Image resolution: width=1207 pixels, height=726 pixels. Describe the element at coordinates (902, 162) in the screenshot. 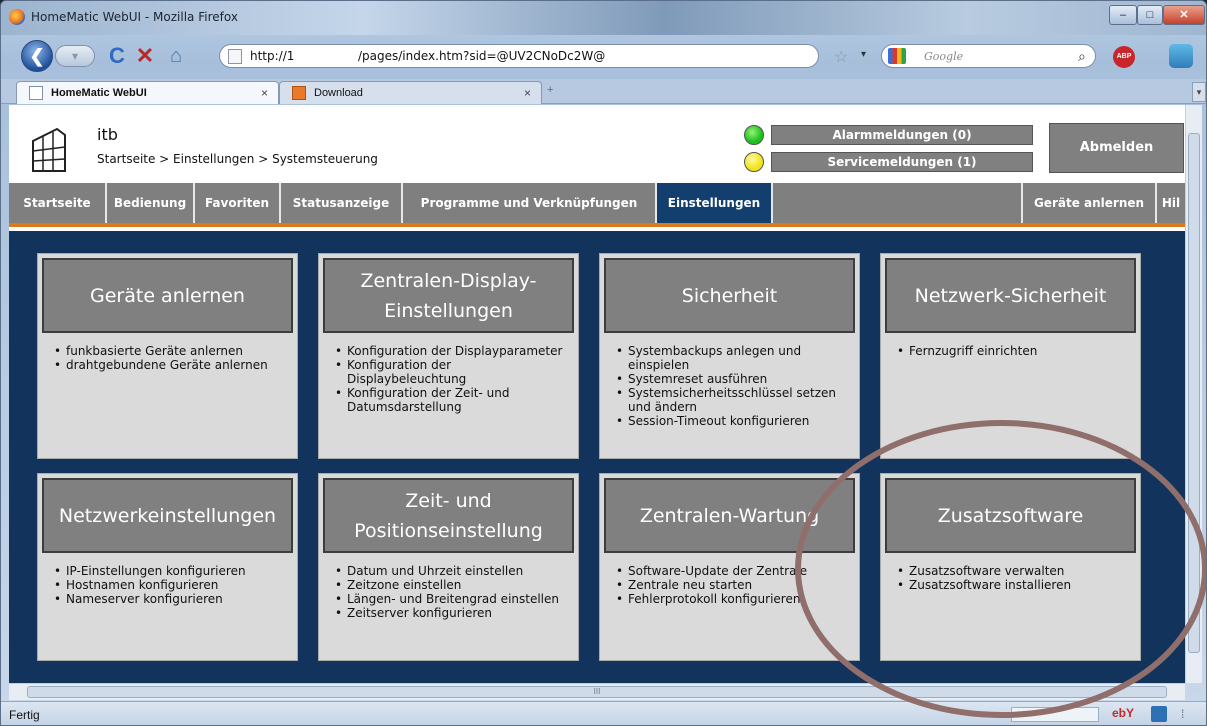

I see `service-messages-button: Servicemeldungen (1)` at that location.